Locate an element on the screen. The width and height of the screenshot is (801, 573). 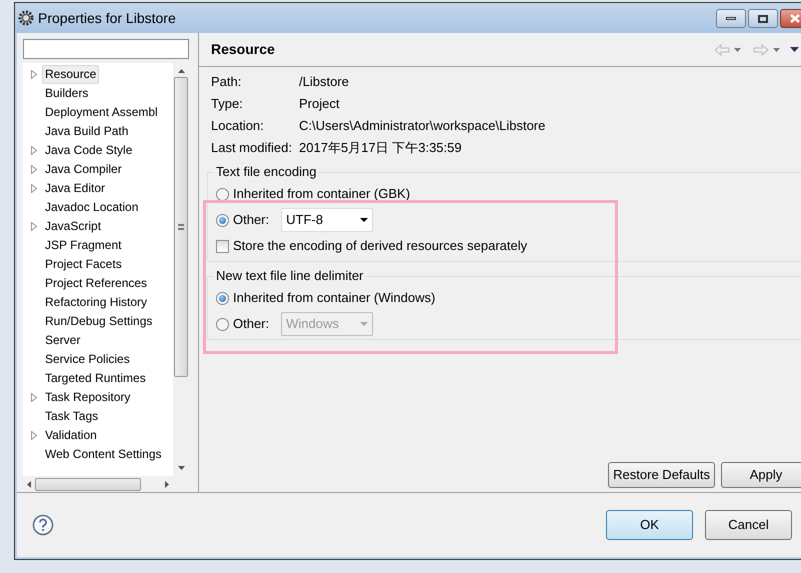
menu-icon is located at coordinates (794, 49).